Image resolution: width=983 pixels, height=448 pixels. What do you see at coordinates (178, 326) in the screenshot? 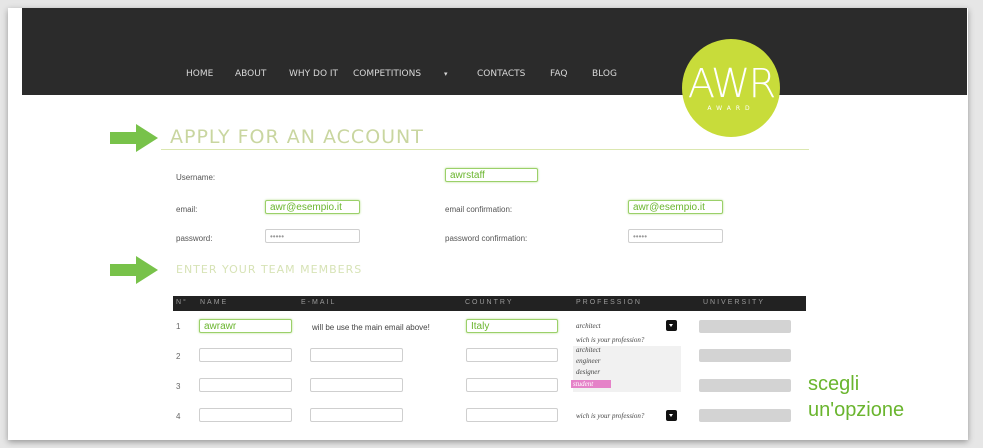
I see `row-number: 1` at bounding box center [178, 326].